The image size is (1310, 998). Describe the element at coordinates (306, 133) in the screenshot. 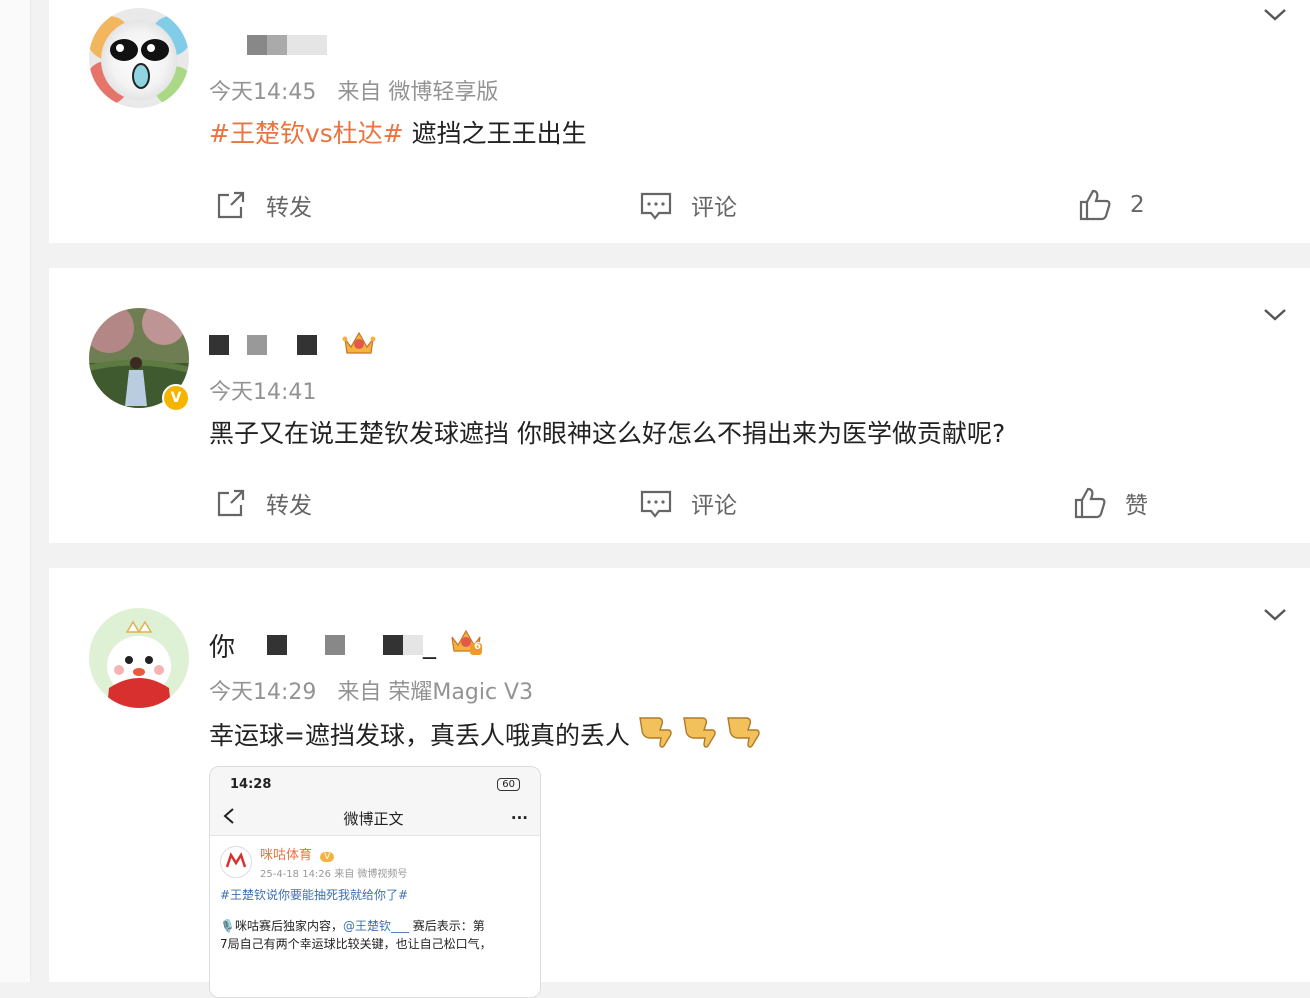

I see `hashtag-link: #王楚钦vs杜达#` at that location.